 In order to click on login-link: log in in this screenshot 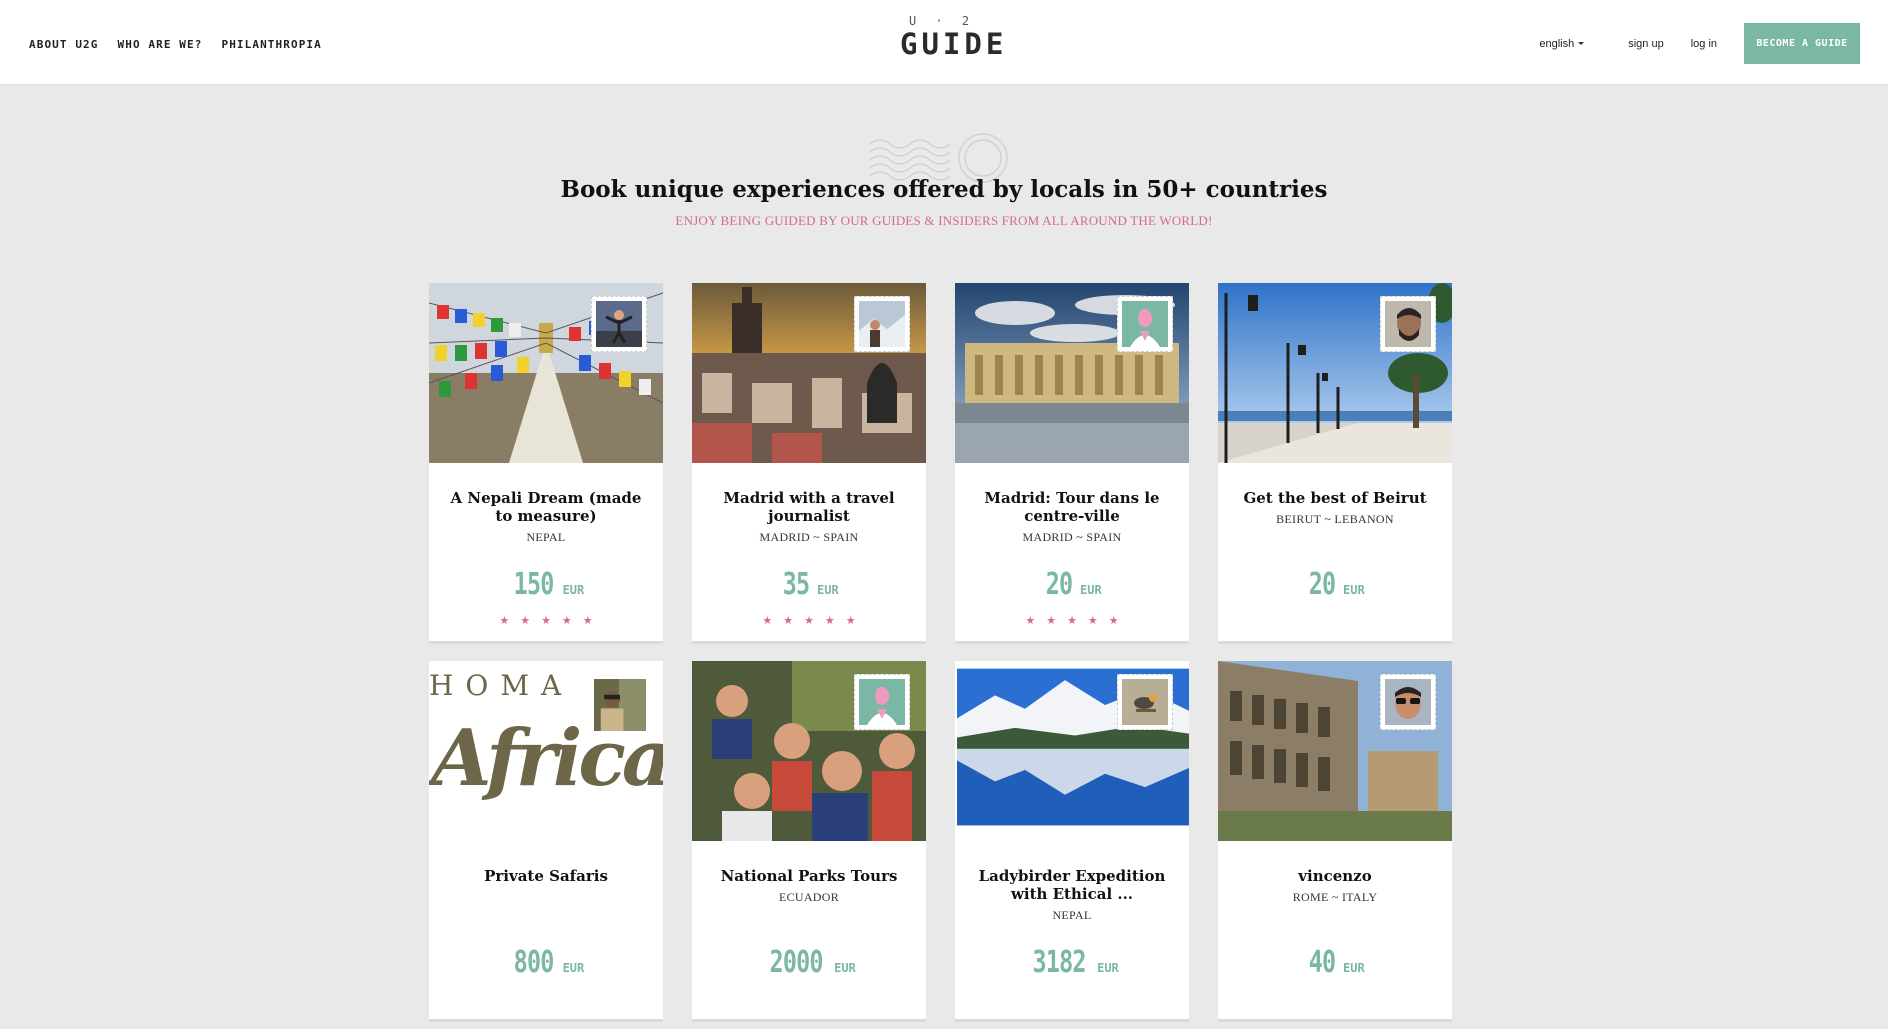, I will do `click(1704, 44)`.